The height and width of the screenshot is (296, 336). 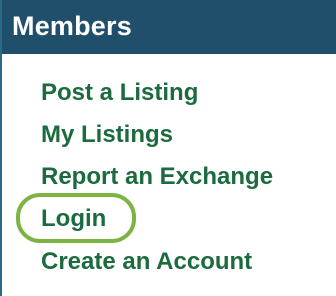 I want to click on menu-item-my-listings: My Listings, so click(x=107, y=135).